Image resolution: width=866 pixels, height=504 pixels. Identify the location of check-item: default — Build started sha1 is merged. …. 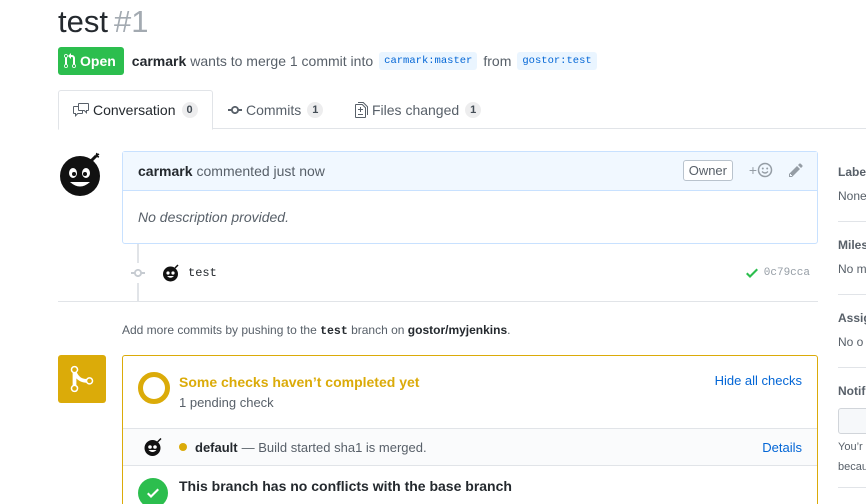
(470, 447).